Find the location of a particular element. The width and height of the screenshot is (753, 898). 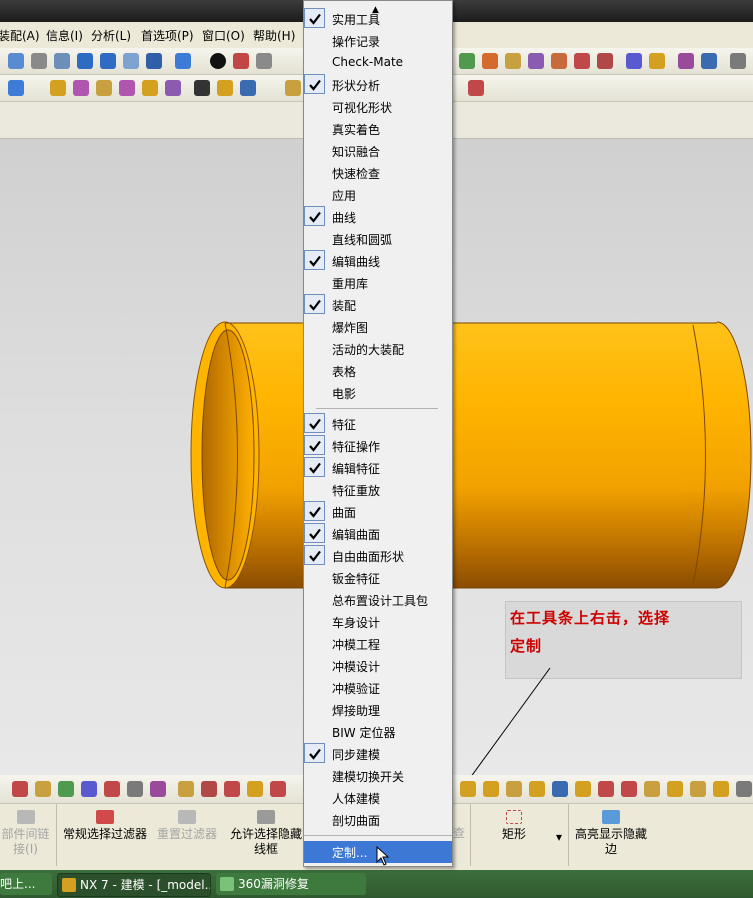

menu-item: 焊接助理 is located at coordinates (378, 710).